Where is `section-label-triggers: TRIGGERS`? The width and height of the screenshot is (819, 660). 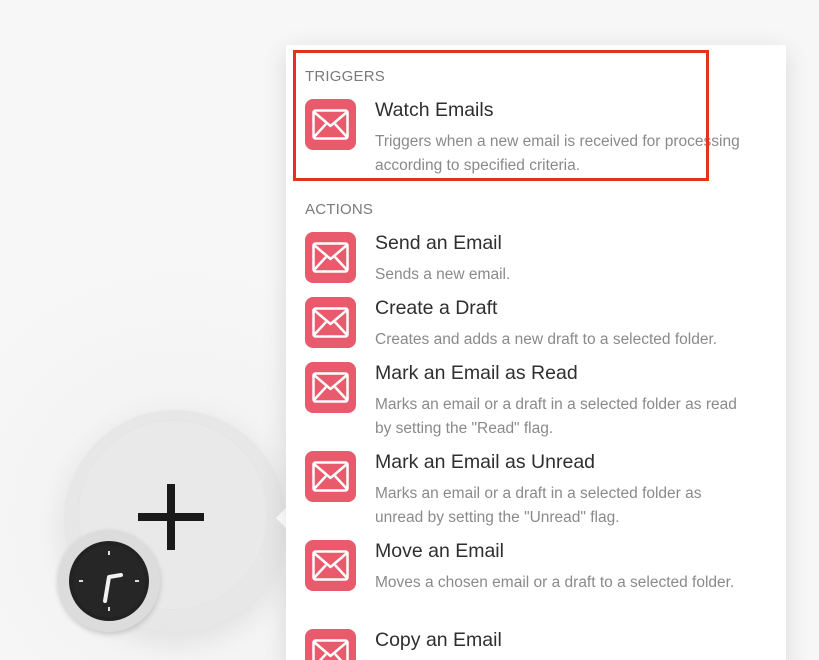 section-label-triggers: TRIGGERS is located at coordinates (345, 76).